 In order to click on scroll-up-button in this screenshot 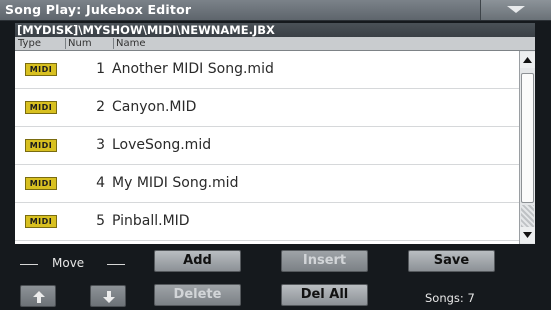, I will do `click(527, 60)`.